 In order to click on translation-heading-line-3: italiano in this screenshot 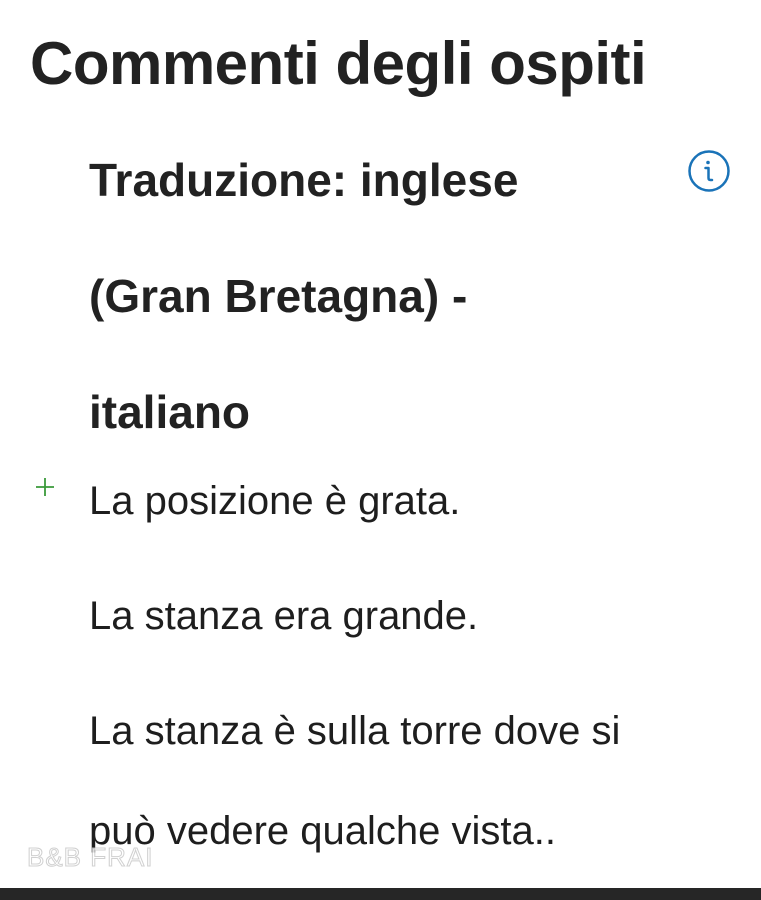, I will do `click(170, 412)`.